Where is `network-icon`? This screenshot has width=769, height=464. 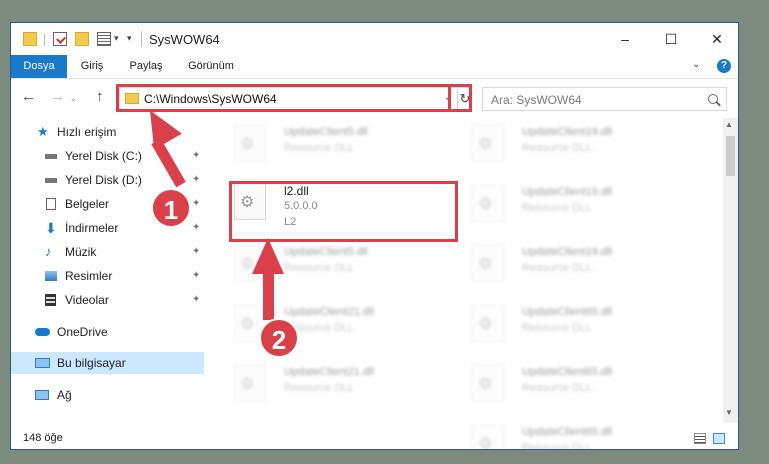 network-icon is located at coordinates (42, 395).